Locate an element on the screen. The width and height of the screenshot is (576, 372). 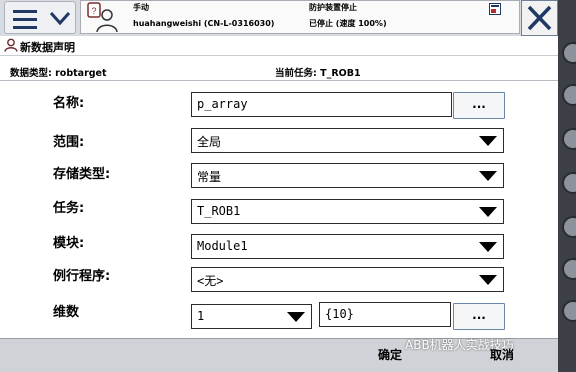
scope-value: 全局 is located at coordinates (209, 142).